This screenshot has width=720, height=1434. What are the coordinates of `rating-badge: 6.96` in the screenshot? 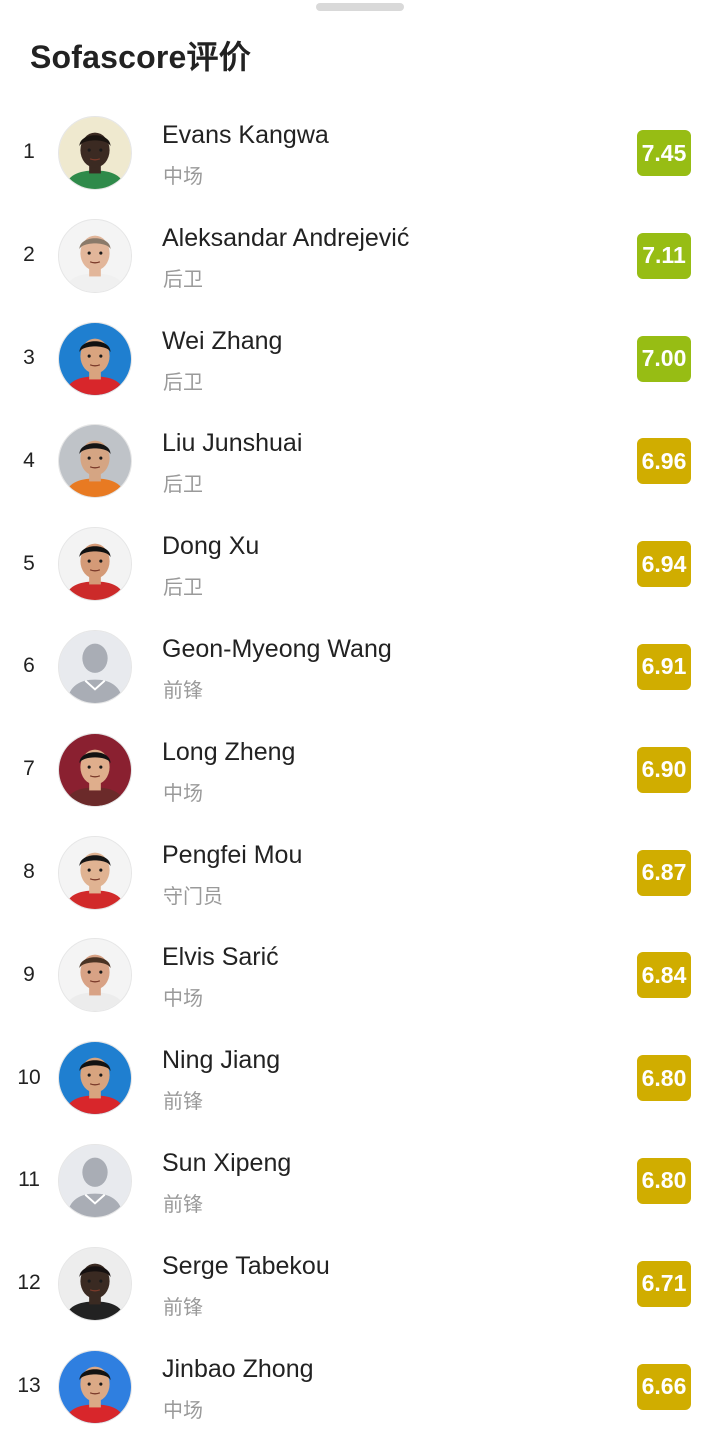 It's located at (664, 461).